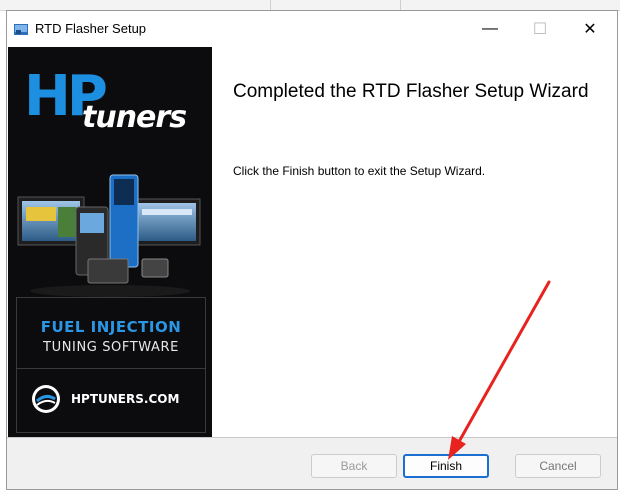 The image size is (620, 492). Describe the element at coordinates (134, 117) in the screenshot. I see `logo-tuners-text: tuners` at that location.